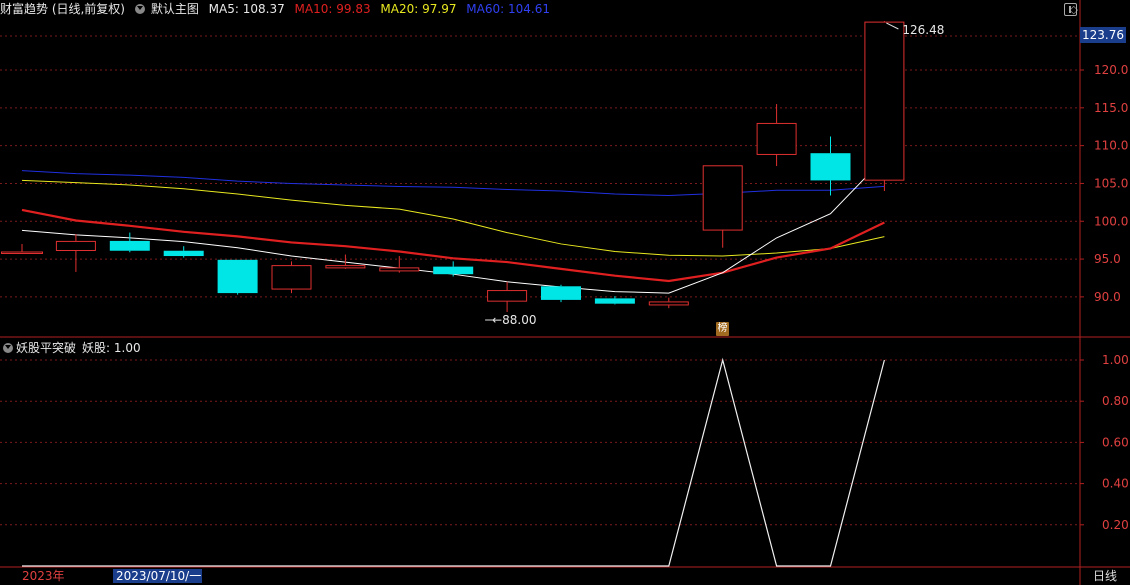  What do you see at coordinates (1107, 297) in the screenshot?
I see `price-tick-label: 90.0` at bounding box center [1107, 297].